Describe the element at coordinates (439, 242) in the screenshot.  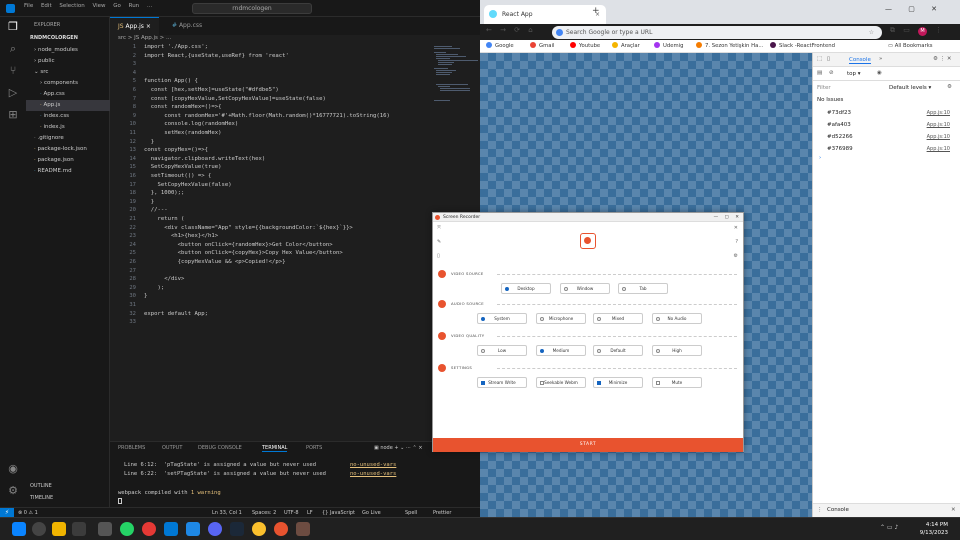
I see `edit-icon: ✎` at that location.